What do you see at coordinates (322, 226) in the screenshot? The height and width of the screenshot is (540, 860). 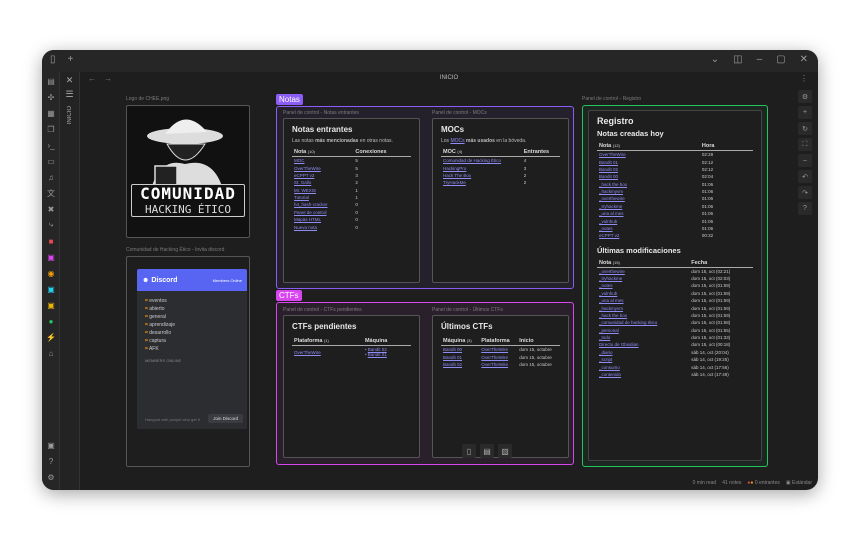 I see `nota-link: Nueva nota` at bounding box center [322, 226].